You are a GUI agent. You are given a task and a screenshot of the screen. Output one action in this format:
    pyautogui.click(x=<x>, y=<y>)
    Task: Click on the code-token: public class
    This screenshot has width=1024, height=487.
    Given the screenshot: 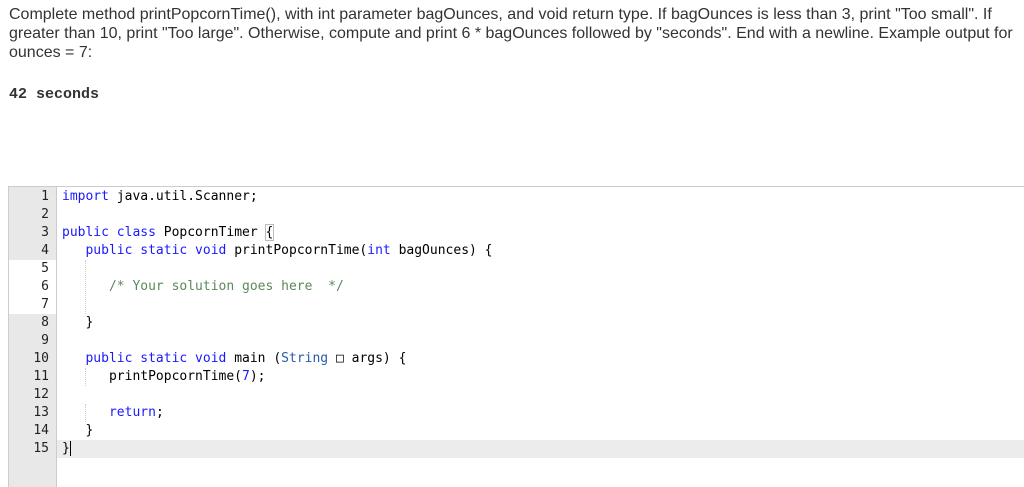 What is the action you would take?
    pyautogui.click(x=109, y=232)
    